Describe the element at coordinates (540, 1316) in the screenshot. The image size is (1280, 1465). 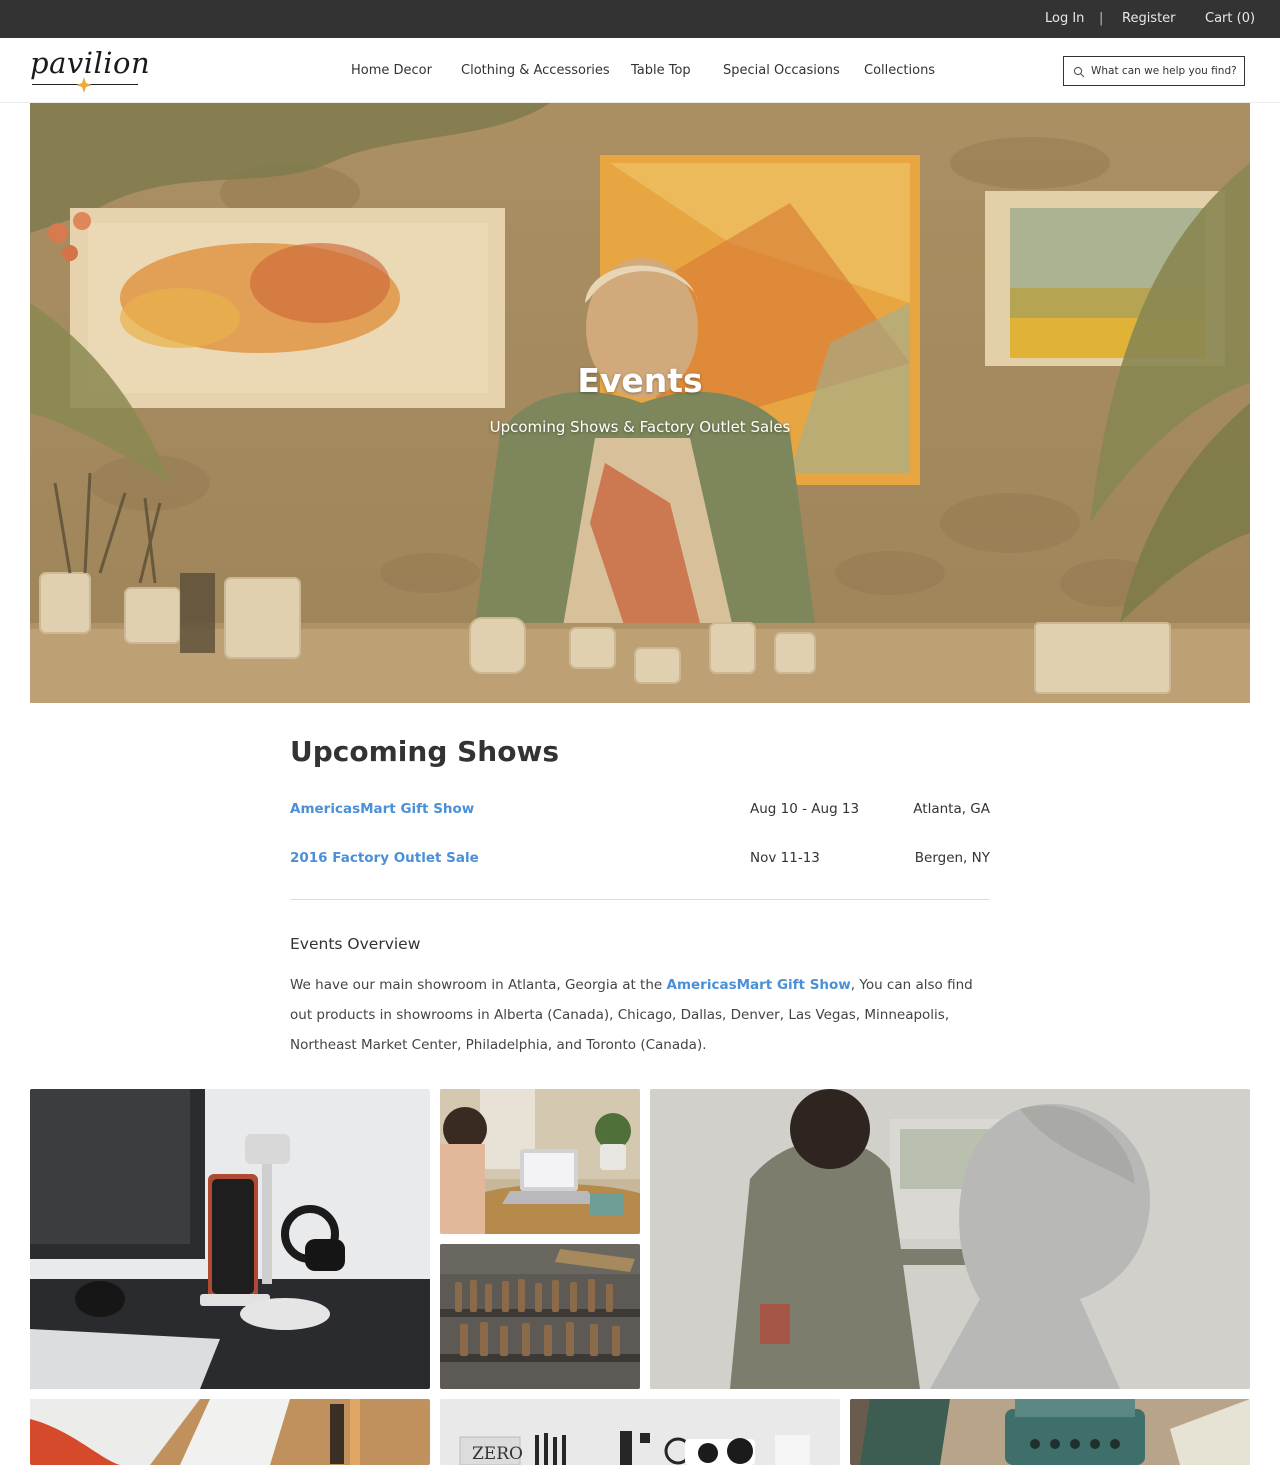
I see `gallery-photo-tool-wall` at that location.